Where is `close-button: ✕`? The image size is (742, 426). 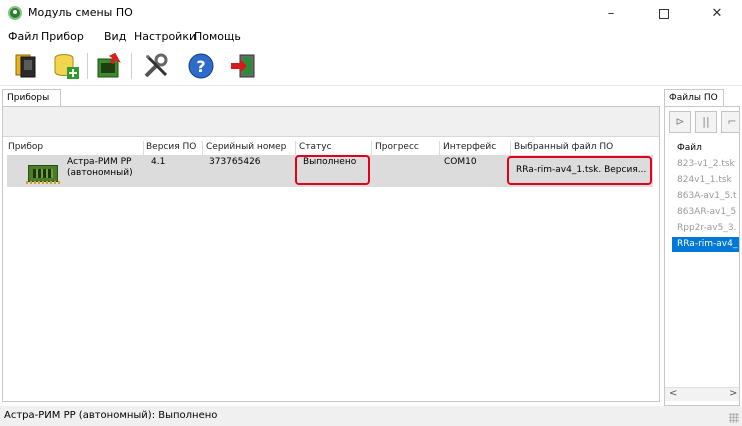
close-button: ✕ is located at coordinates (717, 14).